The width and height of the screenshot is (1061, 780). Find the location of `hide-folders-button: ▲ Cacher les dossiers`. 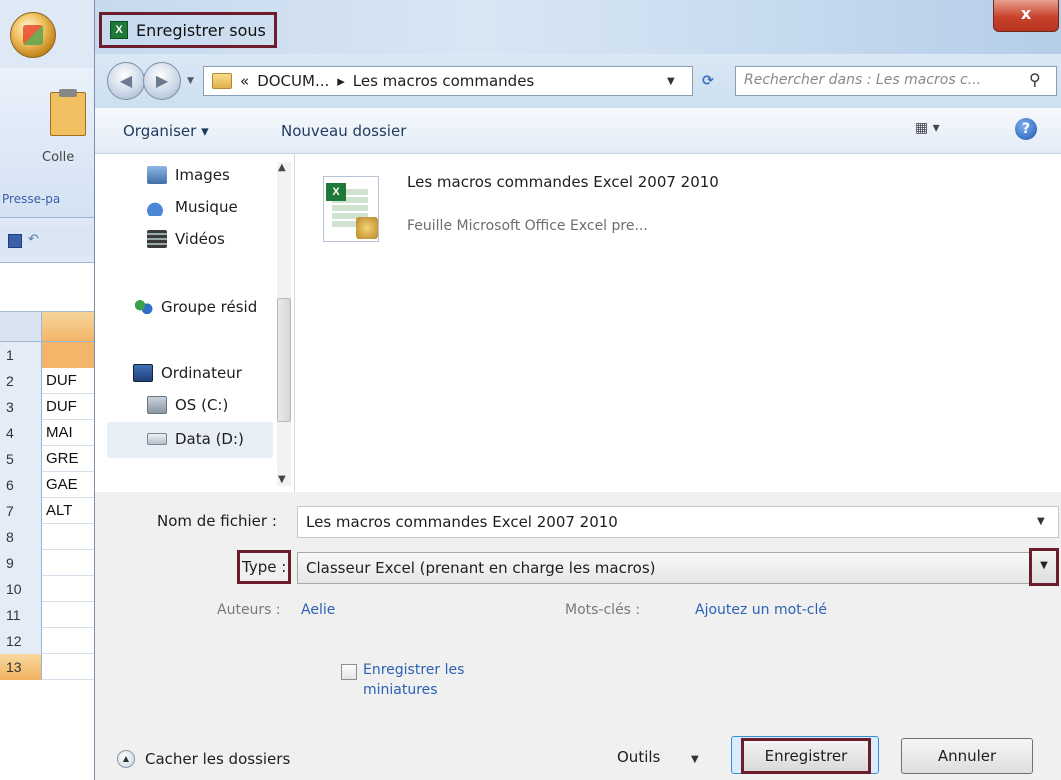

hide-folders-button: ▲ Cacher les dossiers is located at coordinates (203, 759).